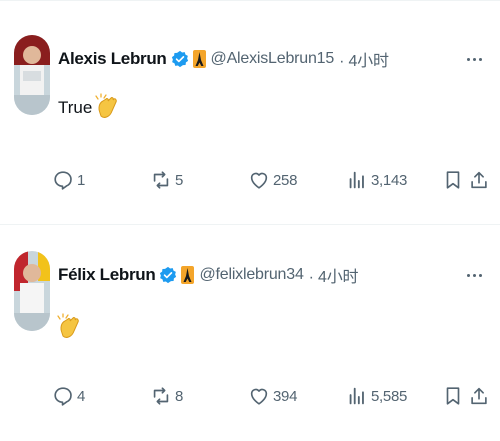 The width and height of the screenshot is (500, 441). Describe the element at coordinates (75, 107) in the screenshot. I see `tweet-text-content: True` at that location.